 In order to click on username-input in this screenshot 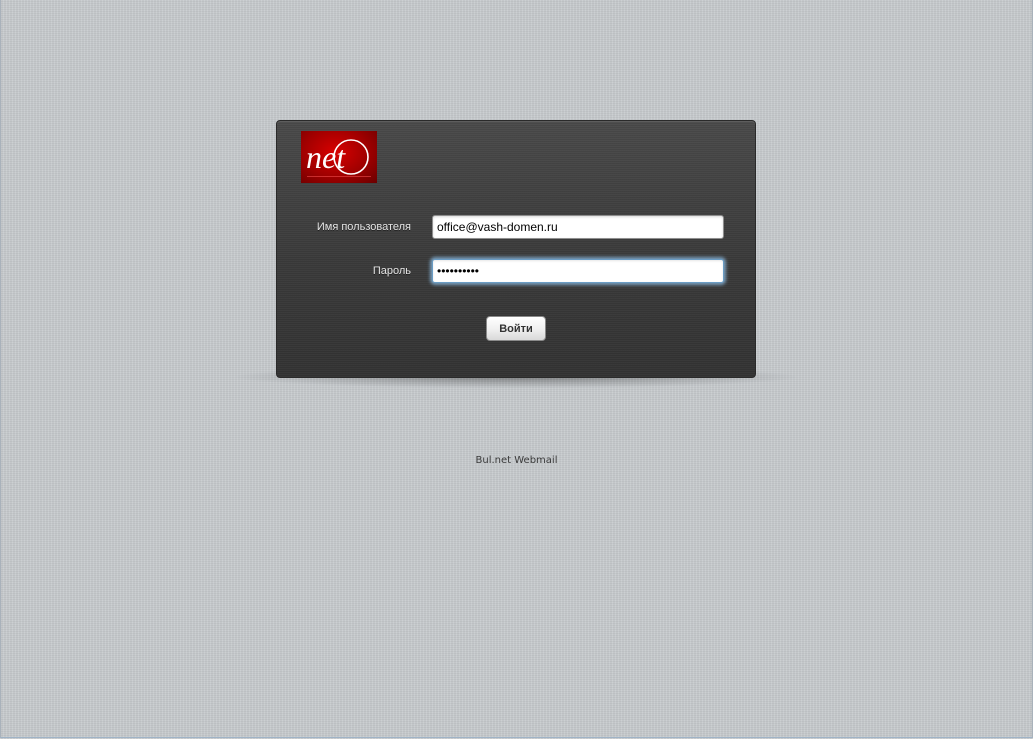, I will do `click(578, 227)`.